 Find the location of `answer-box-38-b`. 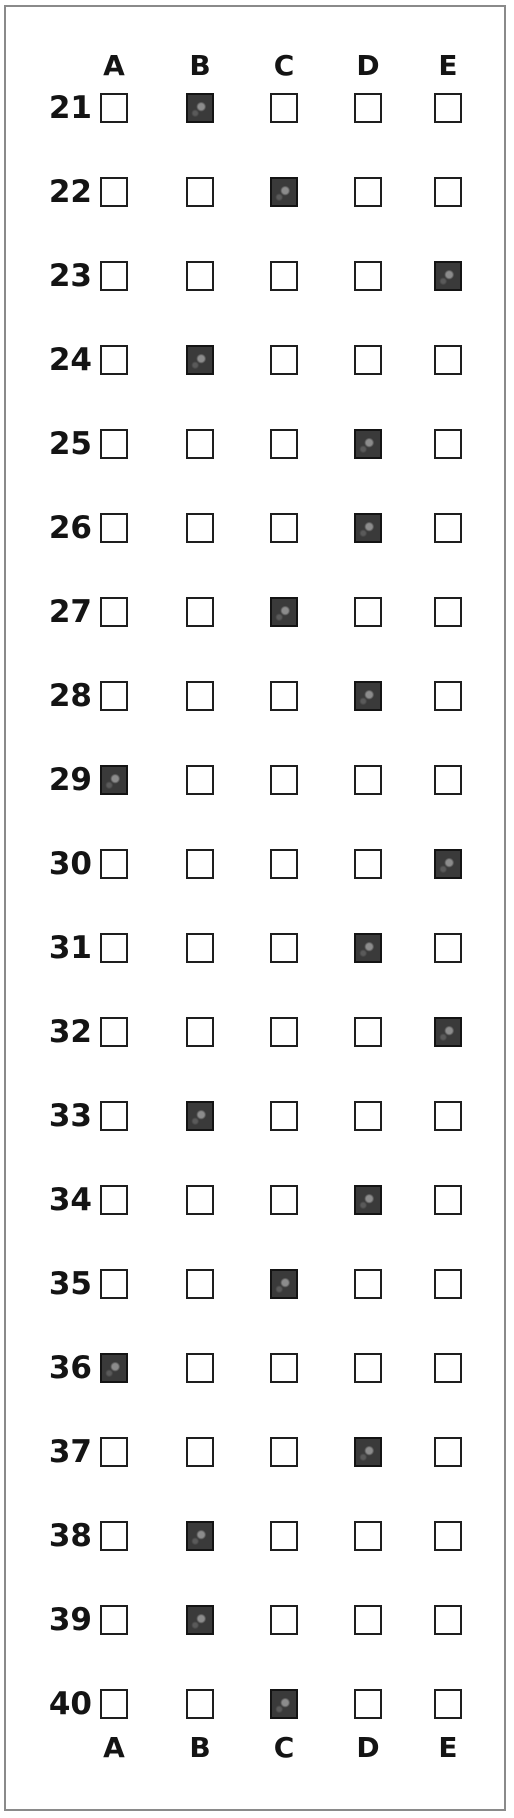

answer-box-38-b is located at coordinates (200, 1536).